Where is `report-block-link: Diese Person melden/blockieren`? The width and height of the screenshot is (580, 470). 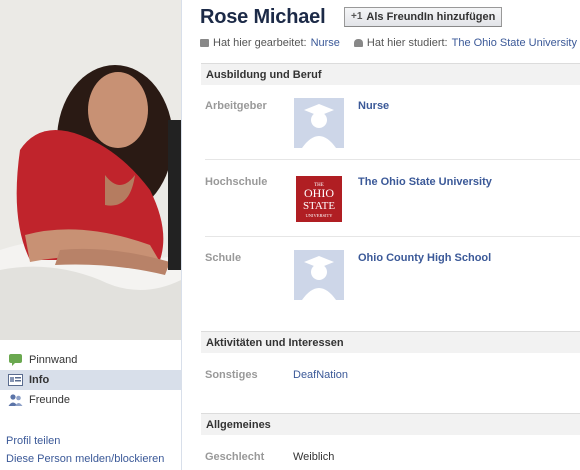 report-block-link: Diese Person melden/blockieren is located at coordinates (85, 459).